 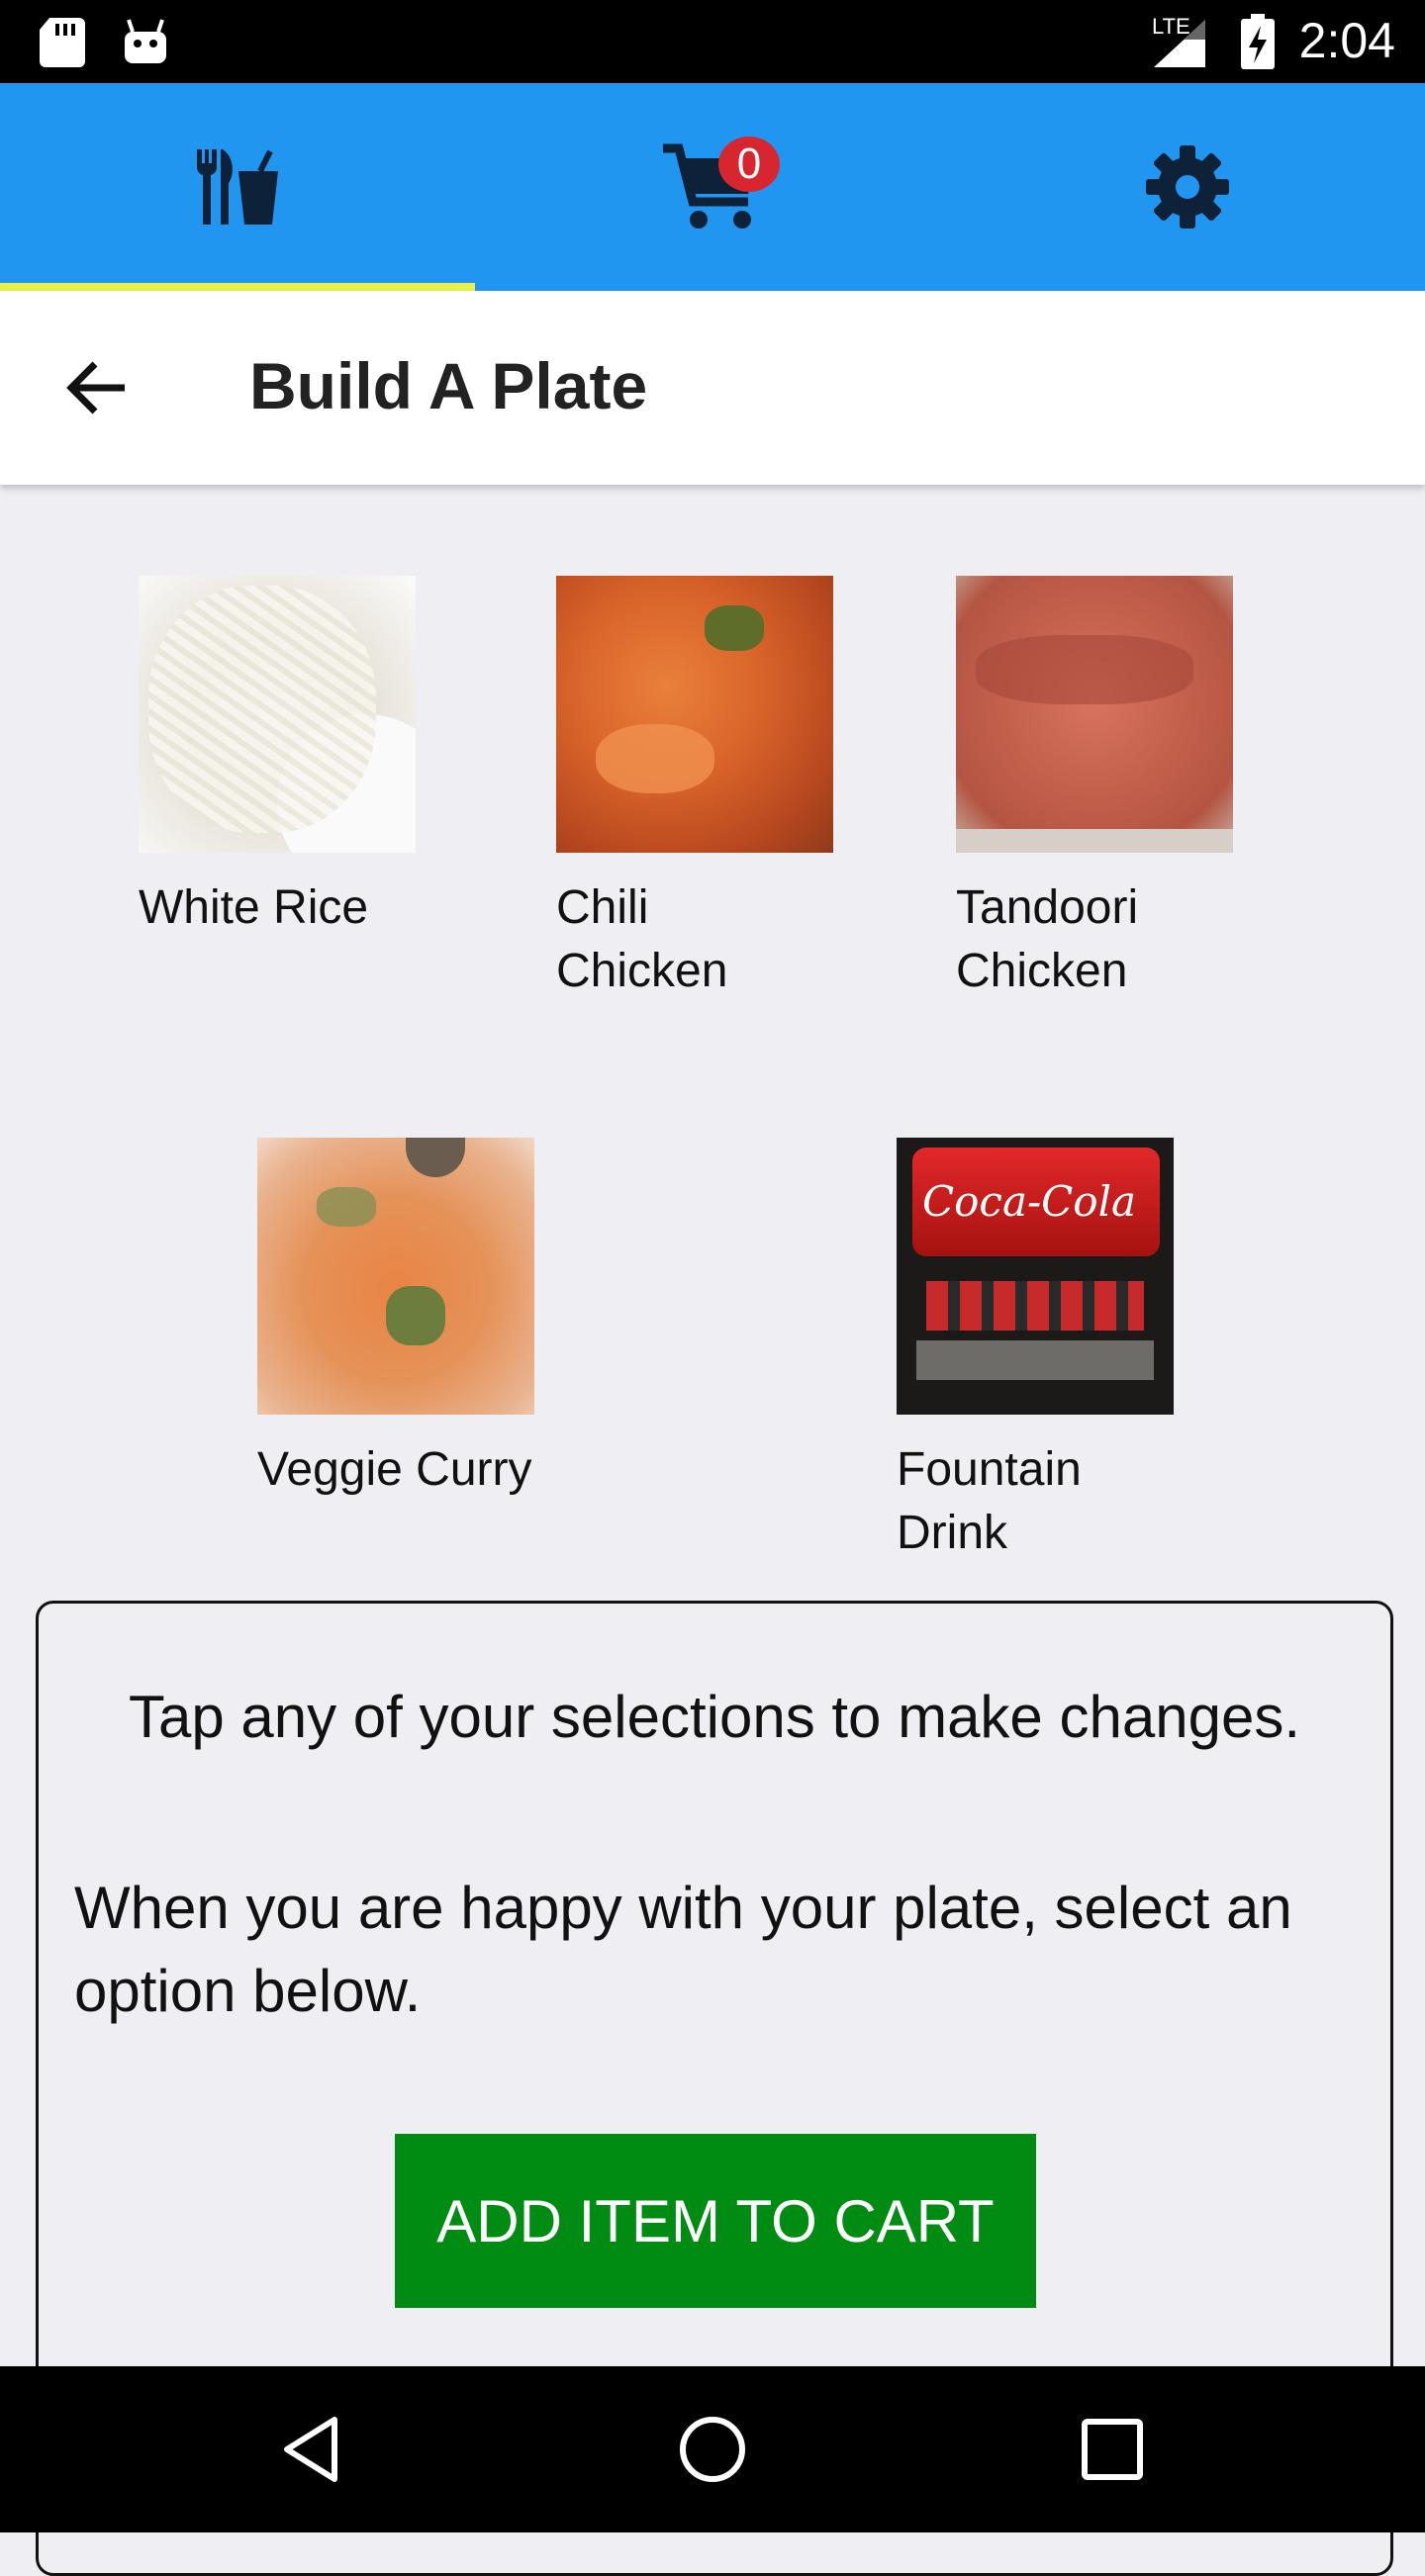 I want to click on tab-bar: 0, so click(x=712, y=187).